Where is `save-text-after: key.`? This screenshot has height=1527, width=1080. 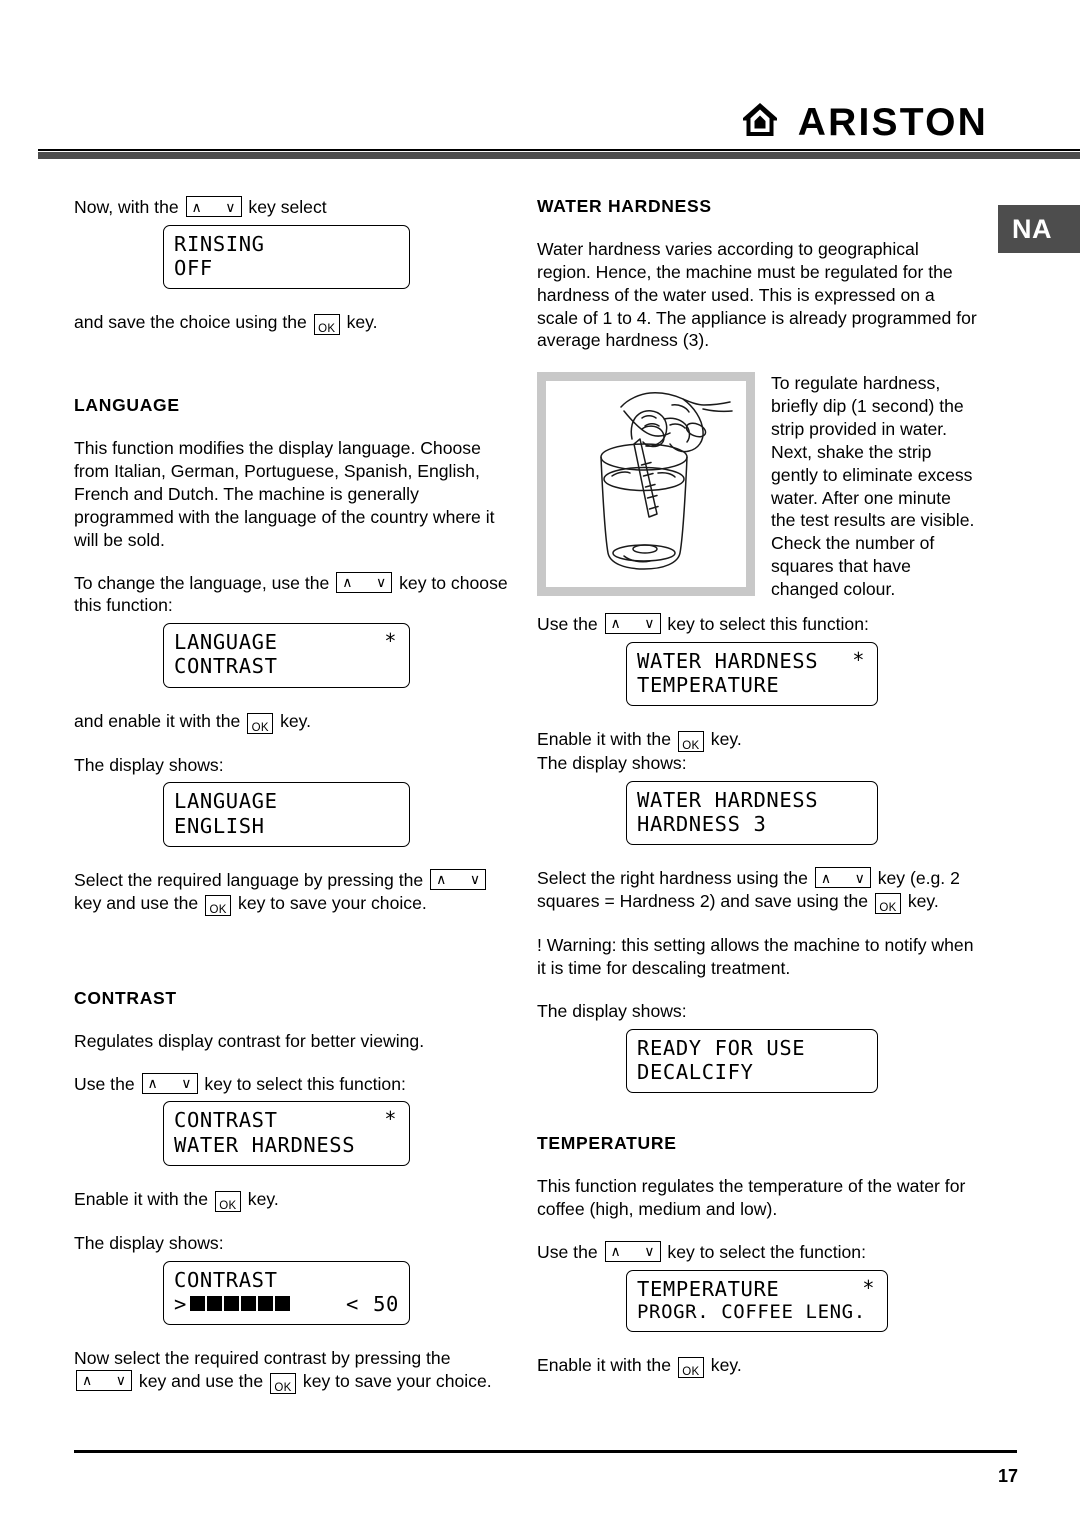 save-text-after: key. is located at coordinates (362, 322).